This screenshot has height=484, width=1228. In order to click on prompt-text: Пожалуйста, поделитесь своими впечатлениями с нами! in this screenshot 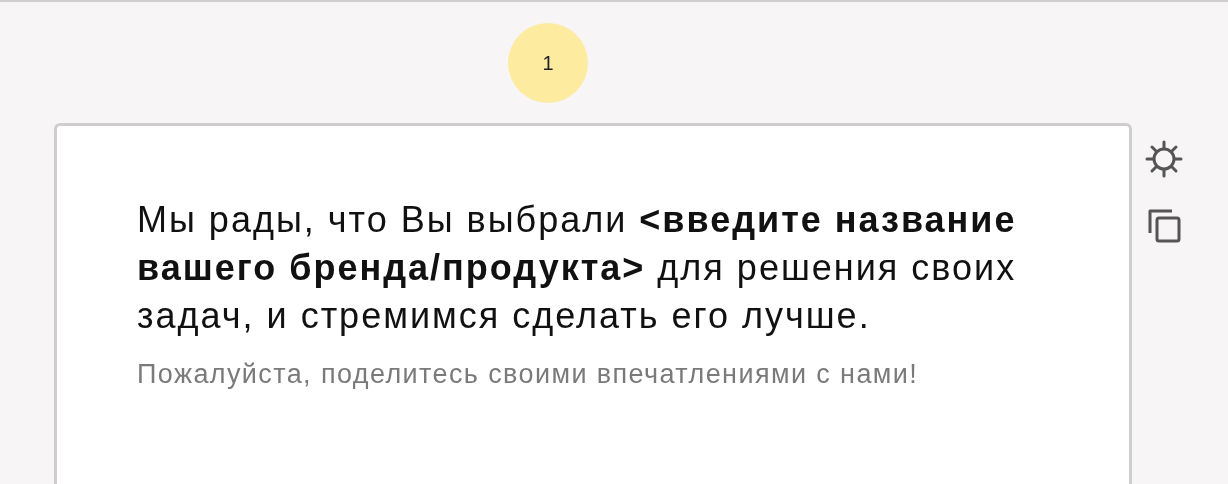, I will do `click(528, 374)`.